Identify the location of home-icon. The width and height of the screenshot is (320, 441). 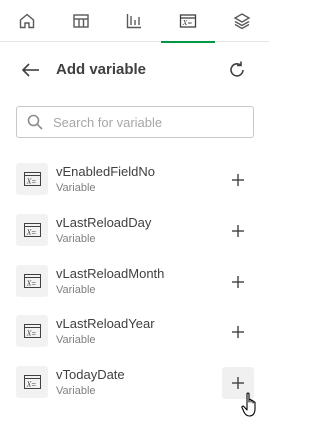
(27, 21).